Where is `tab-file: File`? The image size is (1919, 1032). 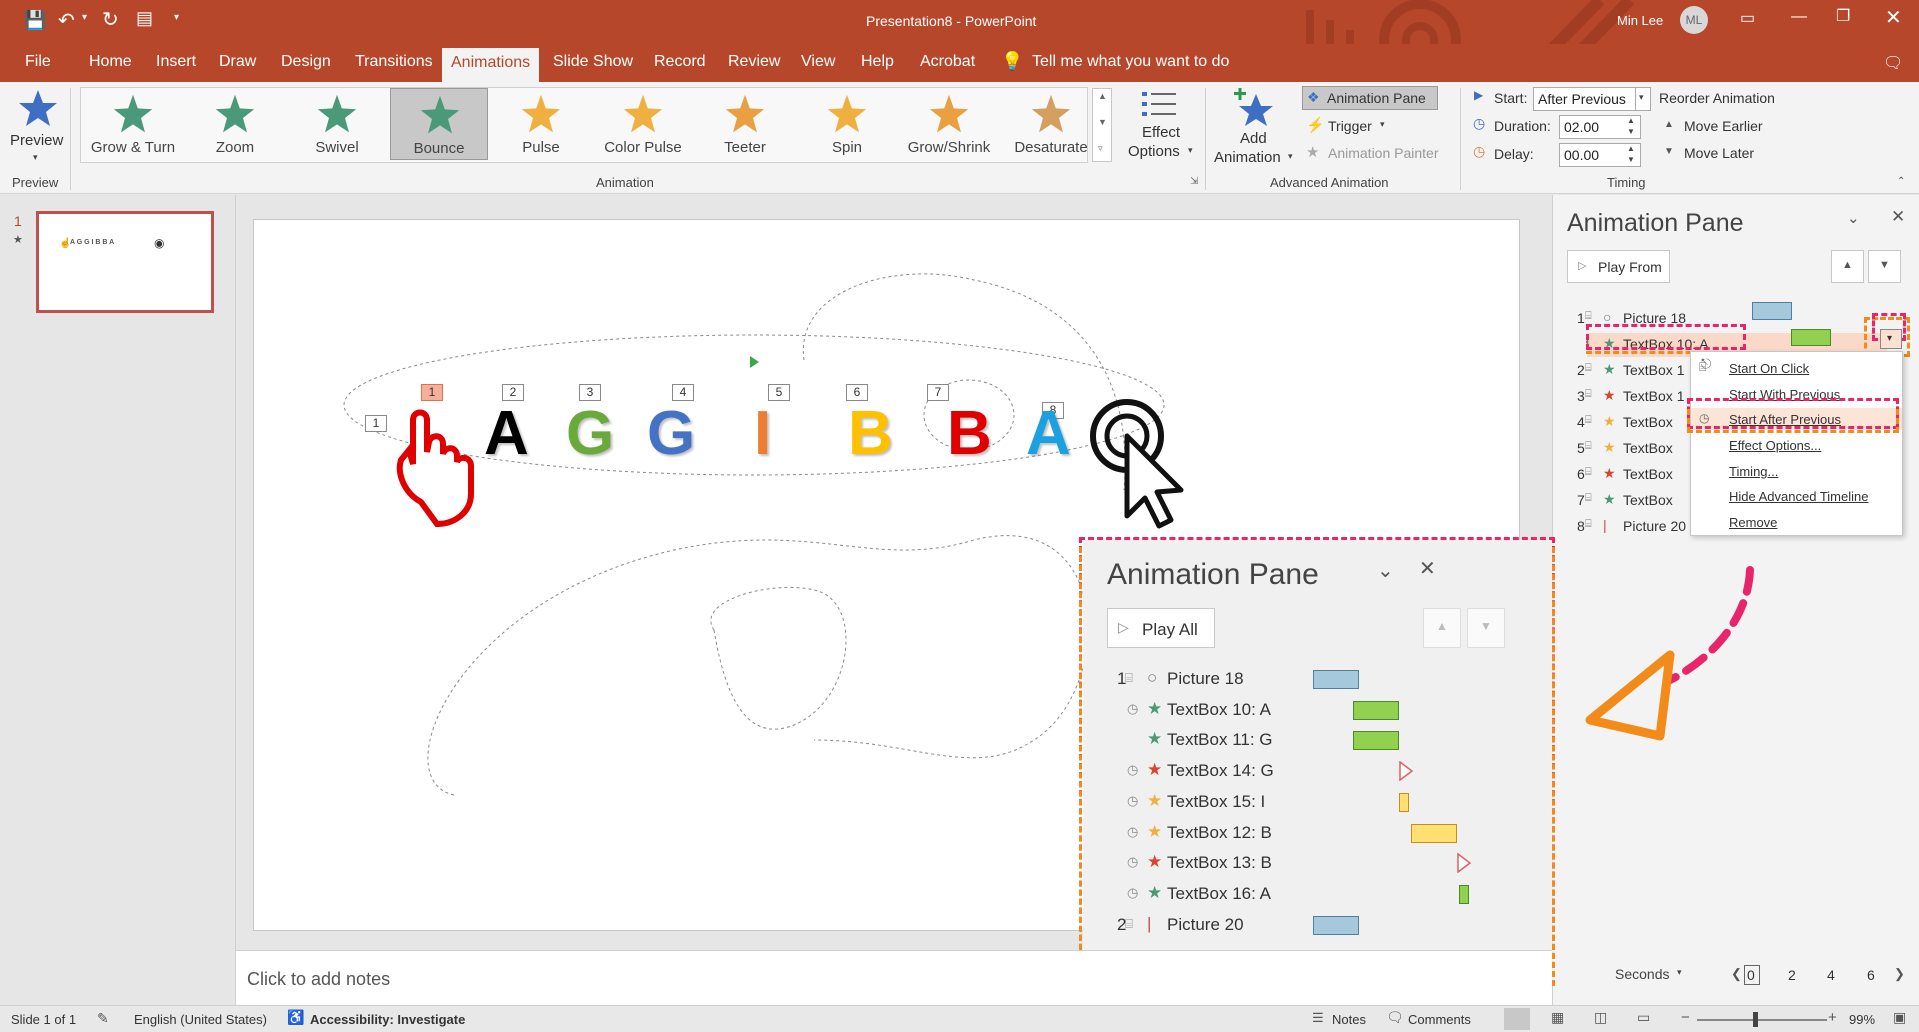
tab-file: File is located at coordinates (38, 62).